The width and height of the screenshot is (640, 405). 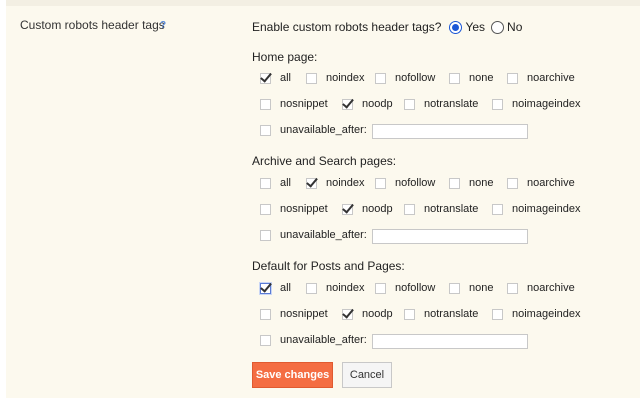 I want to click on option-home-noodp: noodp, so click(x=367, y=104).